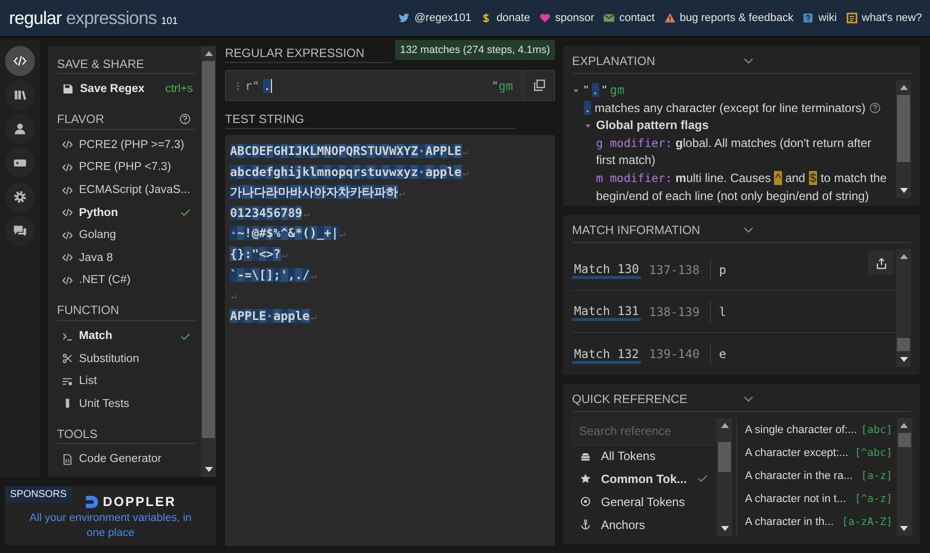 This screenshot has width=930, height=553. Describe the element at coordinates (266, 213) in the screenshot. I see `test-string-line: 0123456789` at that location.